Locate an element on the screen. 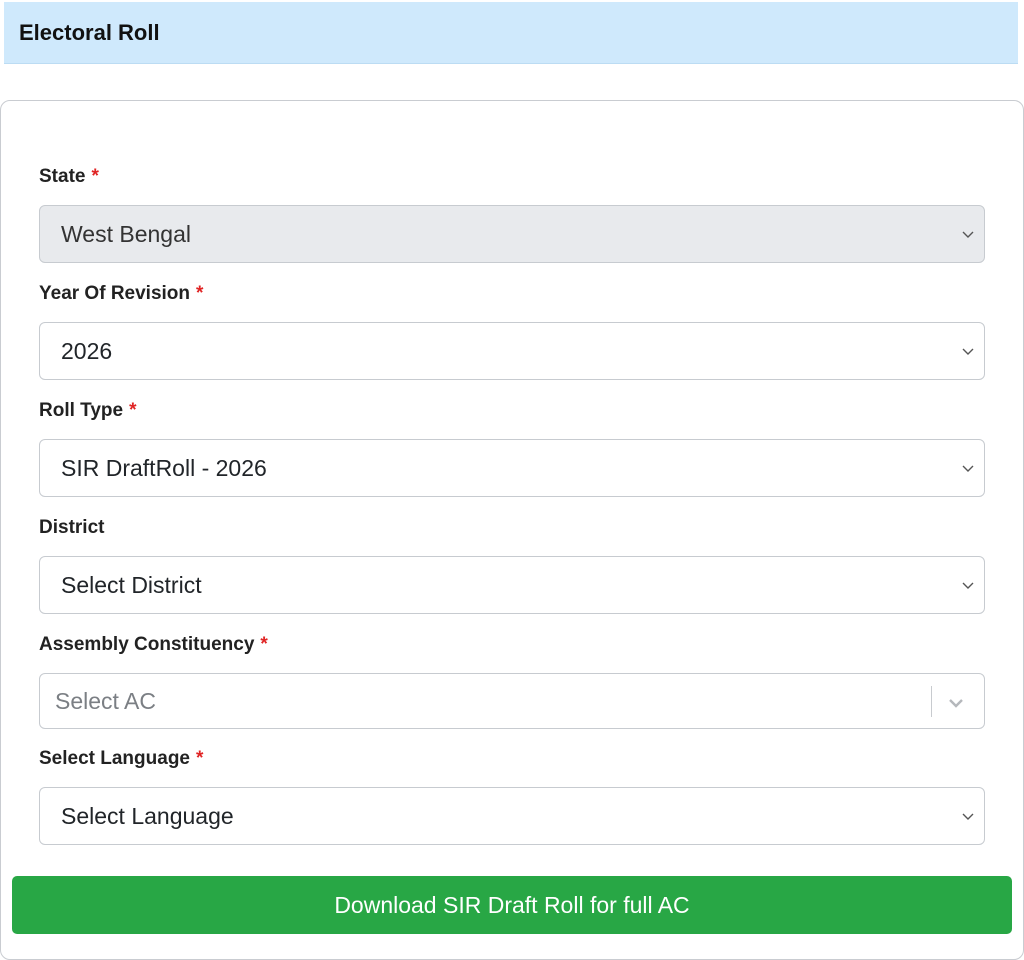  assembly-select: Select AC is located at coordinates (512, 701).